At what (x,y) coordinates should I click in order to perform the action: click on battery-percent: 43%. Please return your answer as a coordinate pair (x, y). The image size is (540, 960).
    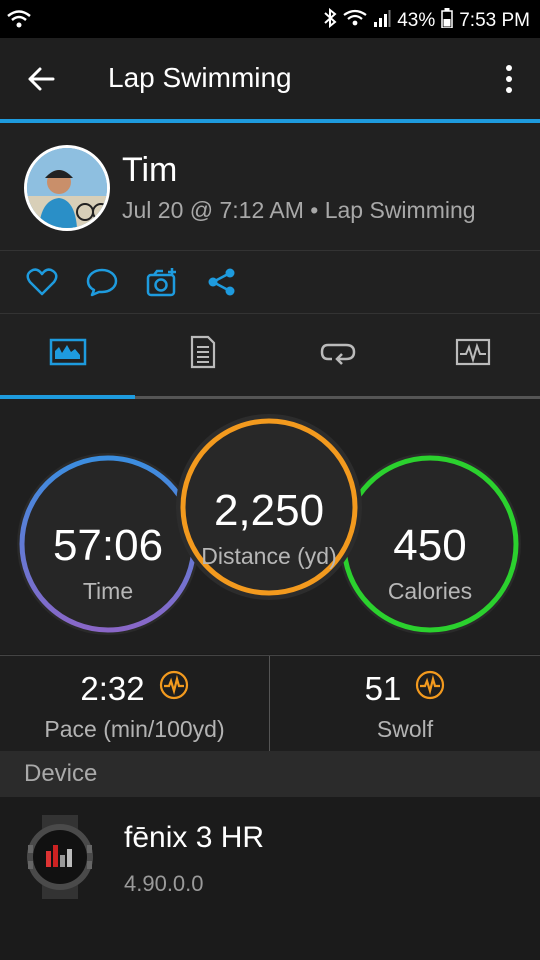
    Looking at the image, I should click on (416, 20).